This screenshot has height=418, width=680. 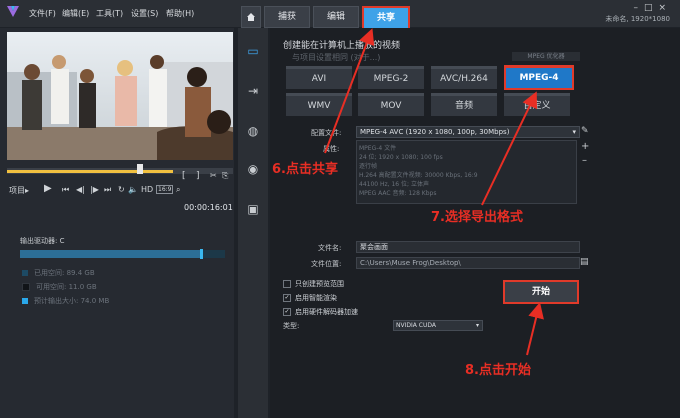 What do you see at coordinates (498, 370) in the screenshot?
I see `annotation-step8: 8.点击开始` at bounding box center [498, 370].